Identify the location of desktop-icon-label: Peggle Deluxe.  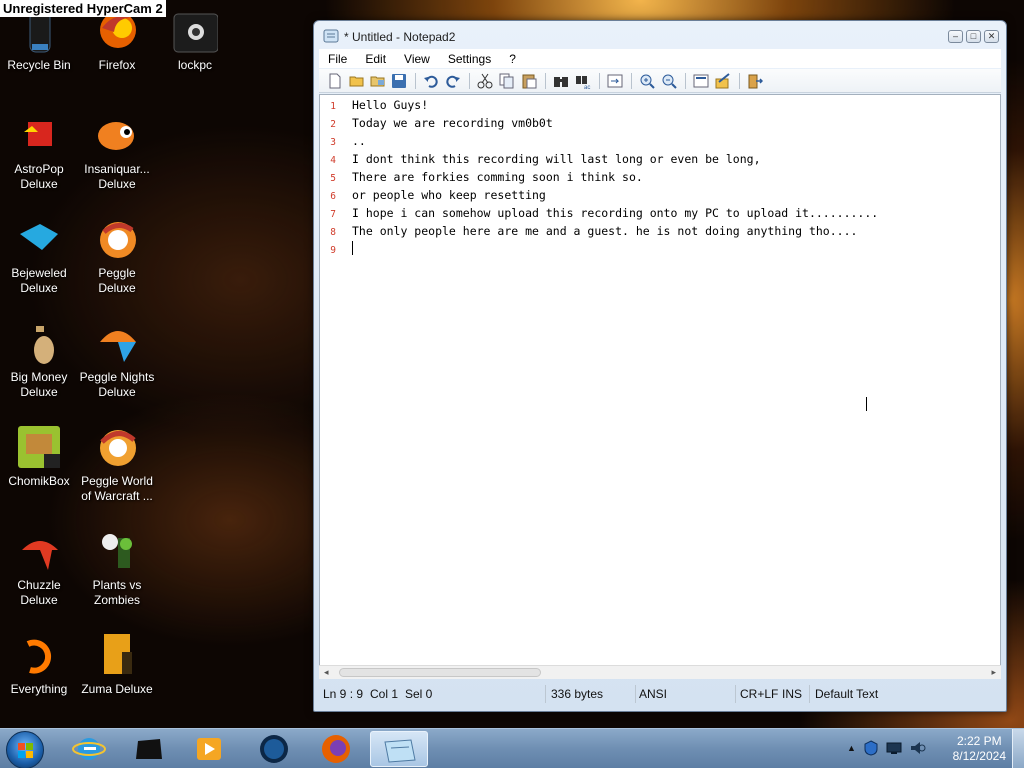
(117, 280).